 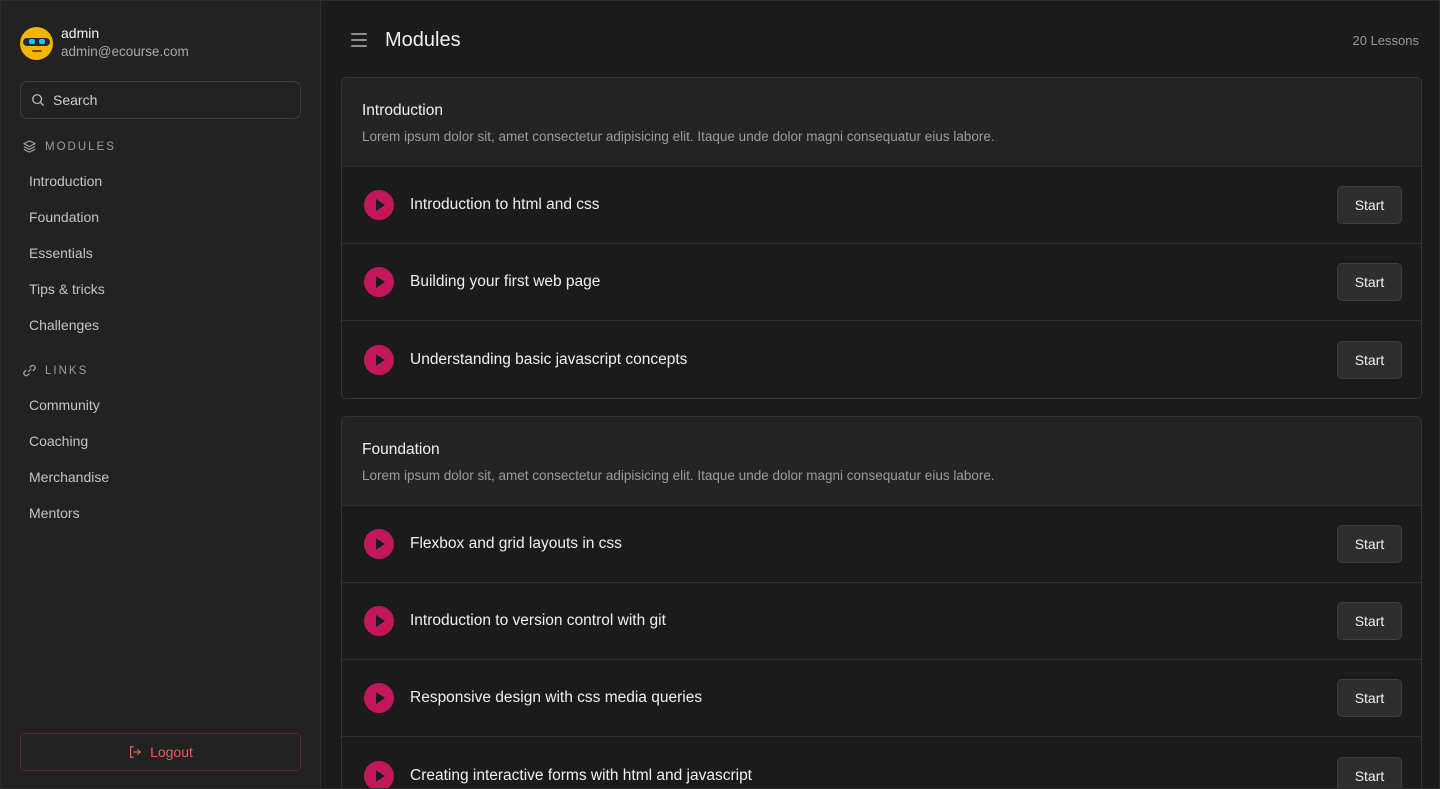 I want to click on lesson-title: Introduction to html and css, so click(x=505, y=204).